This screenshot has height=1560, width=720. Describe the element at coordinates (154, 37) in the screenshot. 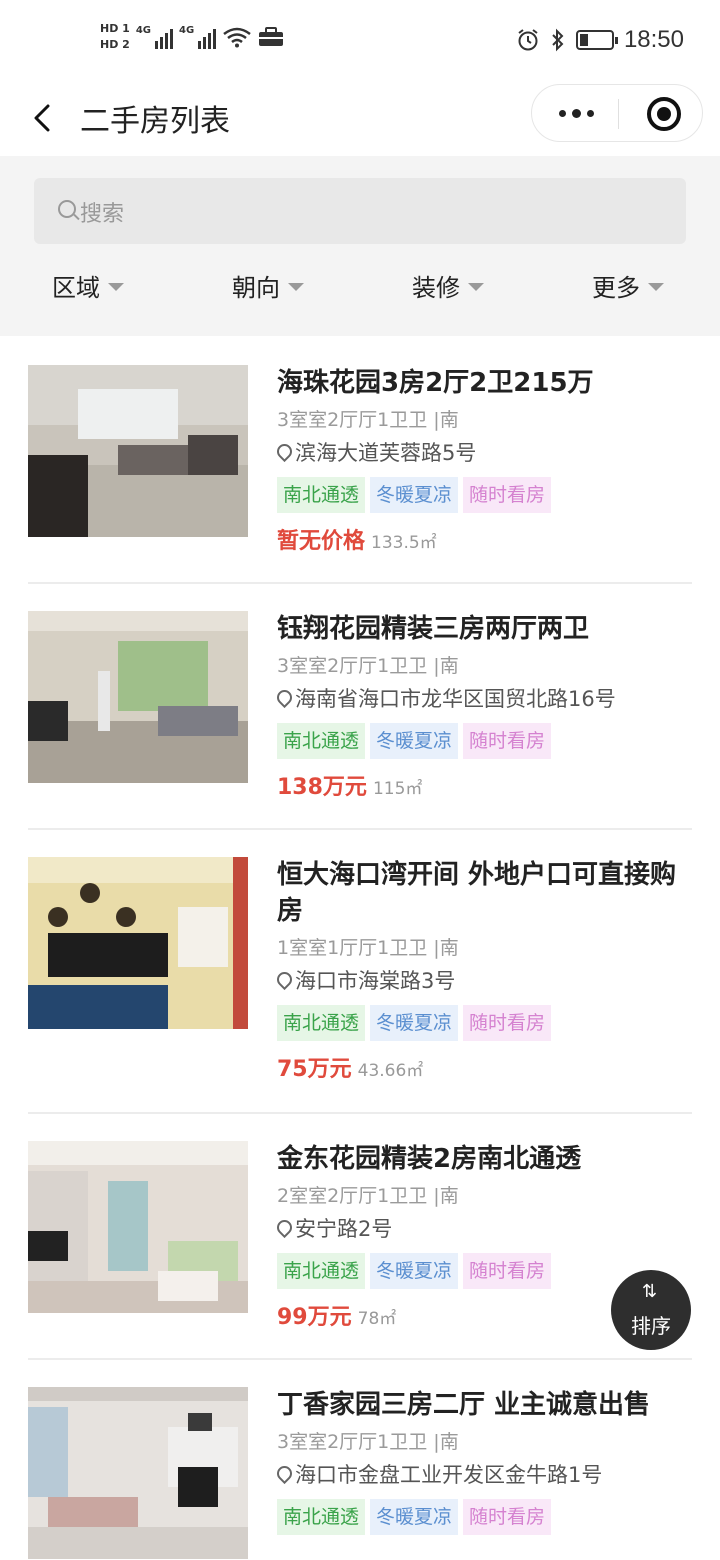

I see `signal-icon: 4G` at that location.